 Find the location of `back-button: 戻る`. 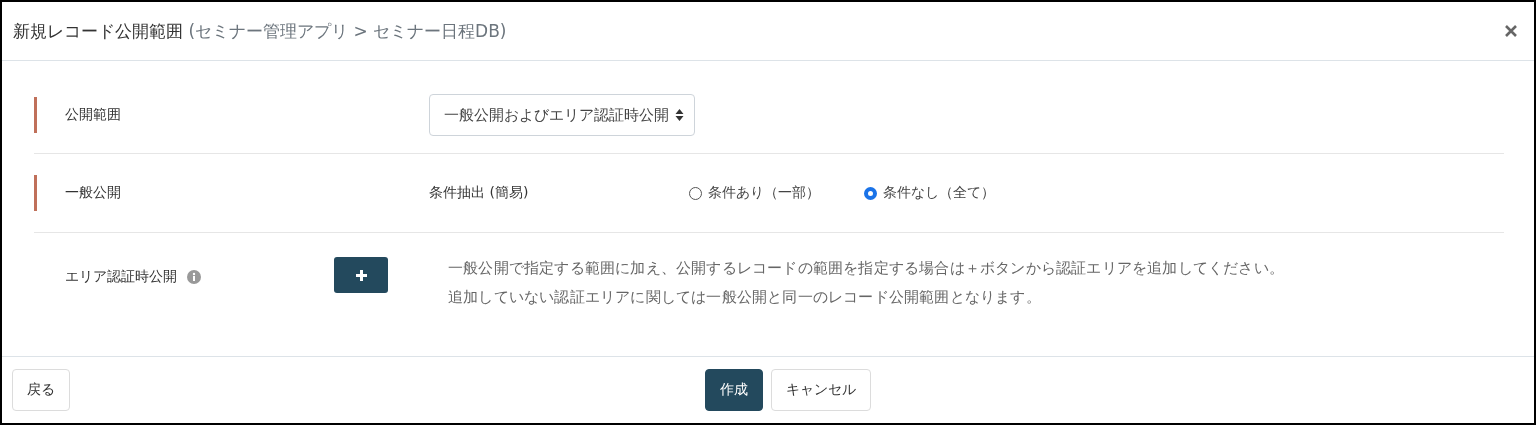

back-button: 戻る is located at coordinates (41, 390).